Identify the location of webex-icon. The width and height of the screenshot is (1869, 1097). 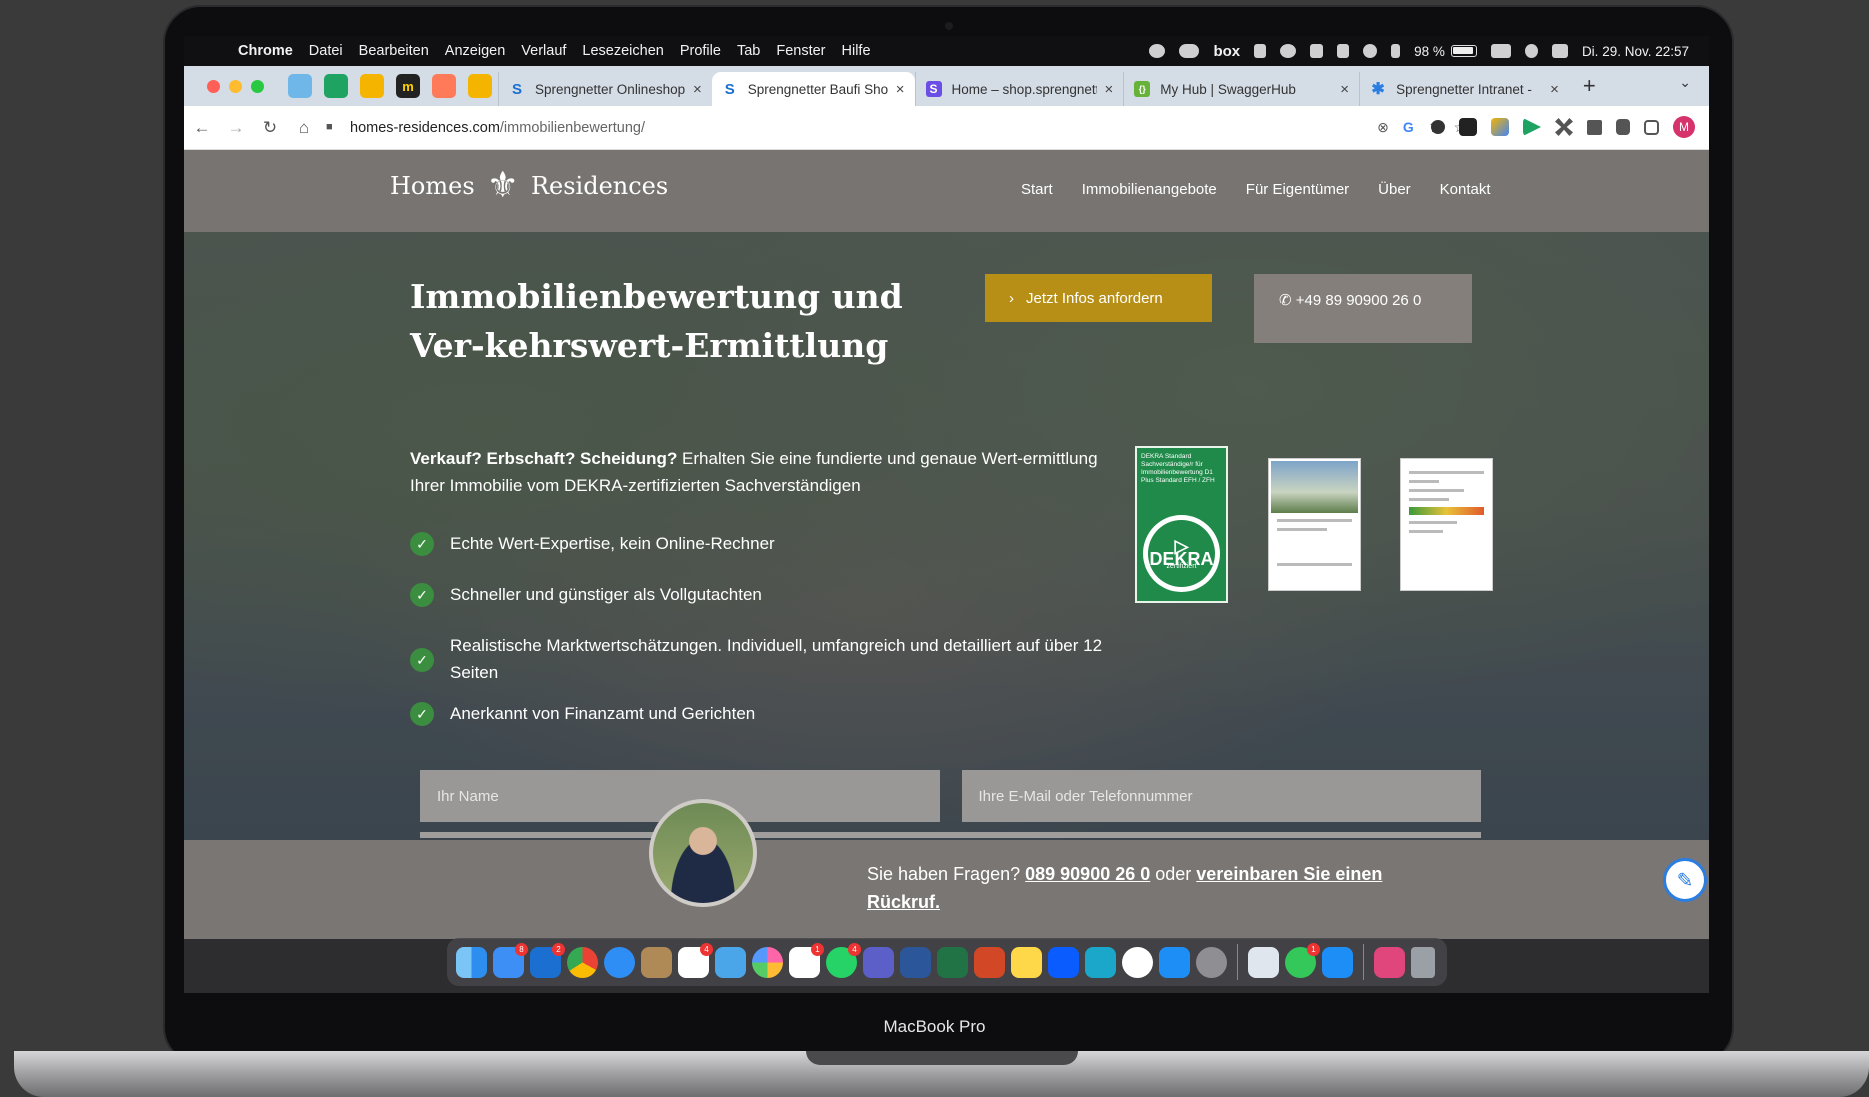
(1100, 962).